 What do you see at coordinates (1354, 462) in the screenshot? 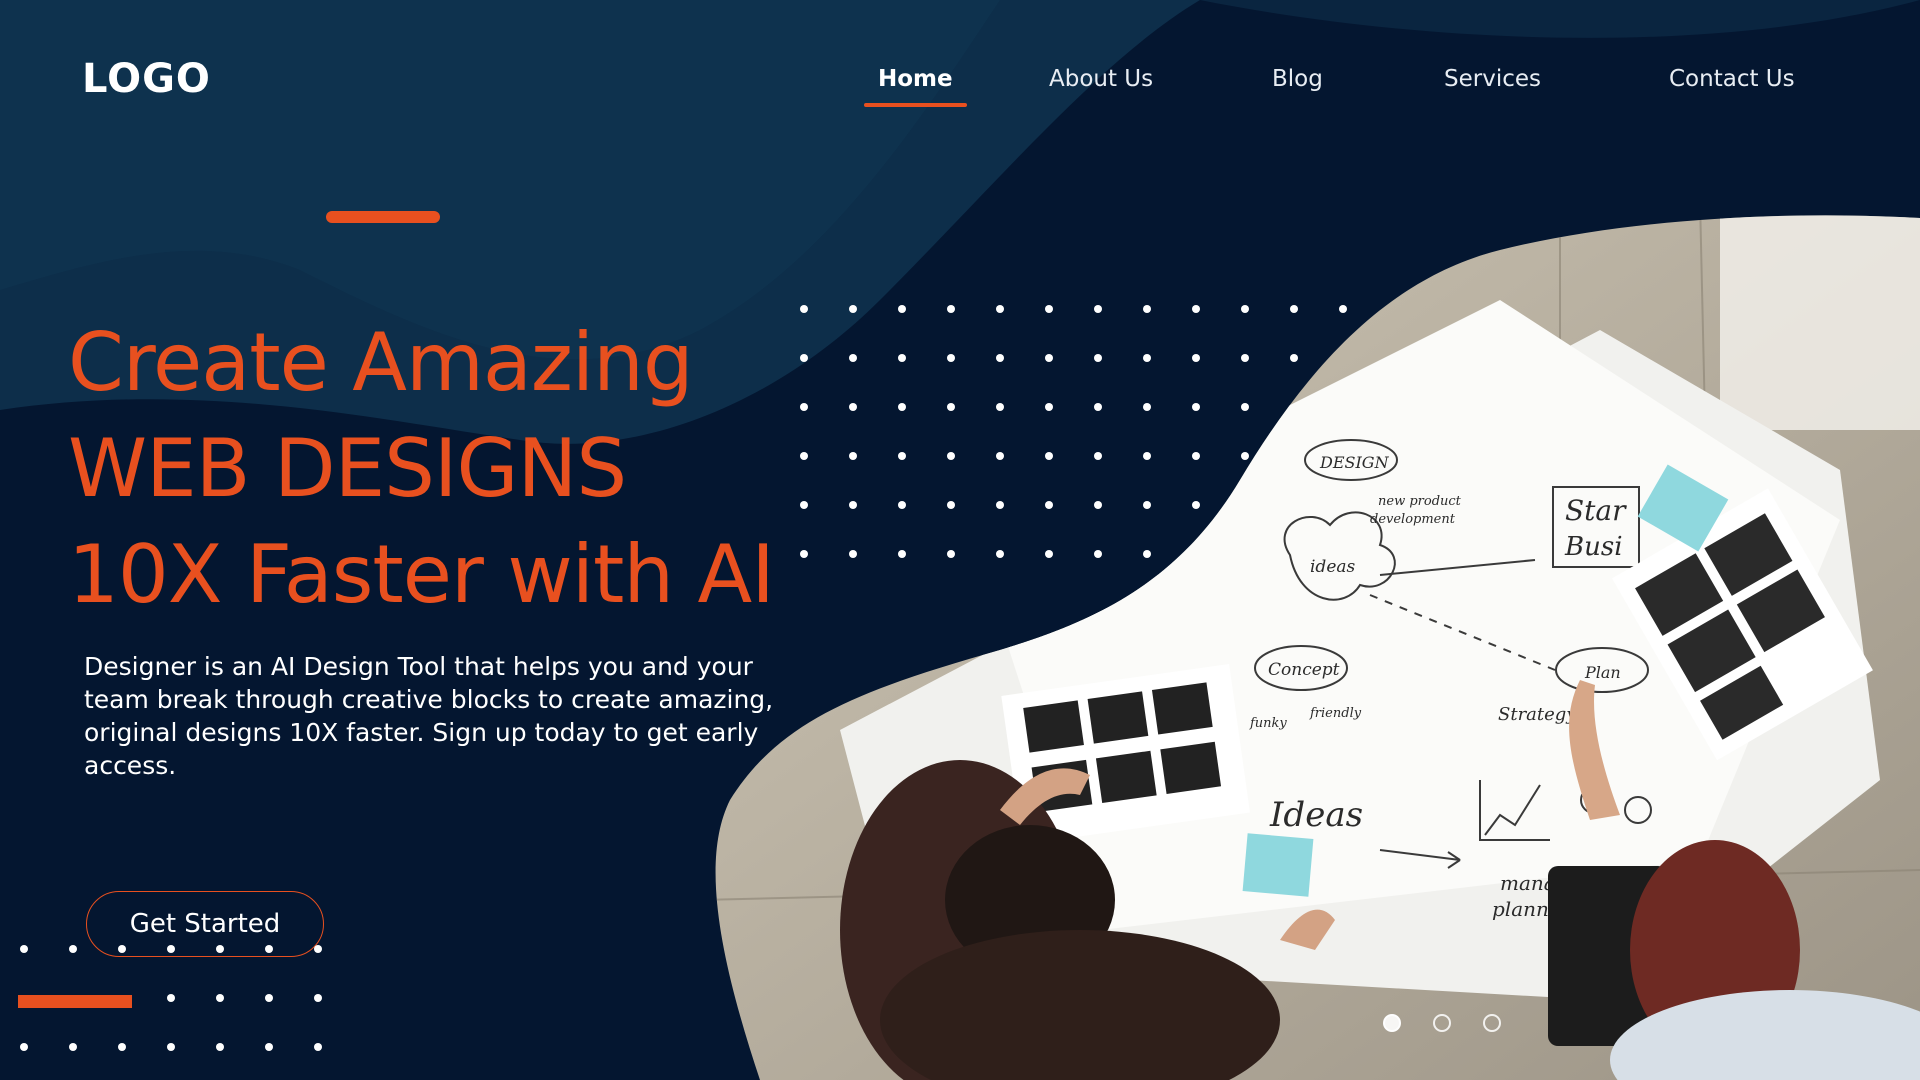
I see `svg-text: DESIGN` at bounding box center [1354, 462].